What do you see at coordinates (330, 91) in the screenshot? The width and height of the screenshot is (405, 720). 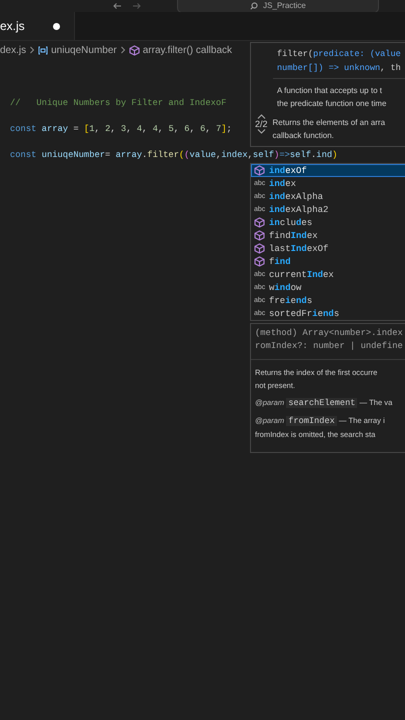 I see `description-line: A function that accepts up to t` at bounding box center [330, 91].